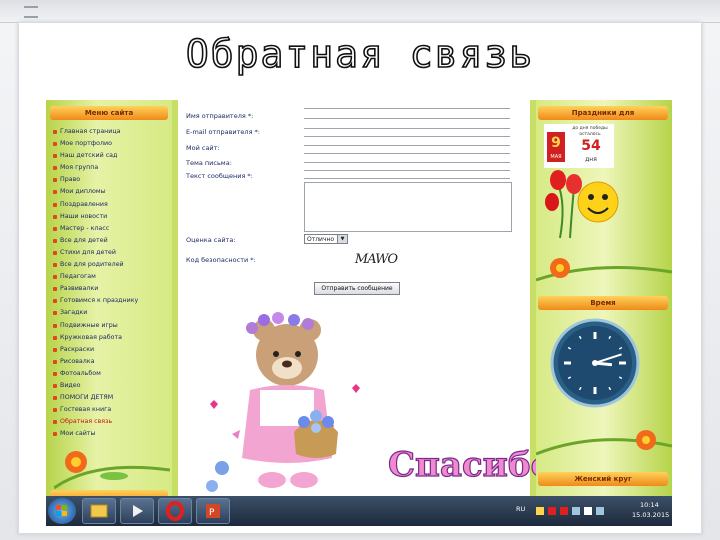 This screenshot has width=720, height=540. What do you see at coordinates (111, 350) in the screenshot?
I see `sidebar-menu-item: Раскраски` at bounding box center [111, 350].